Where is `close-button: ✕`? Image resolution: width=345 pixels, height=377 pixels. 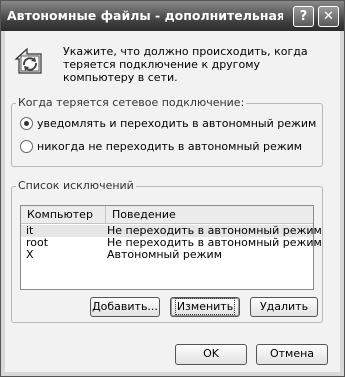
close-button: ✕ is located at coordinates (328, 16).